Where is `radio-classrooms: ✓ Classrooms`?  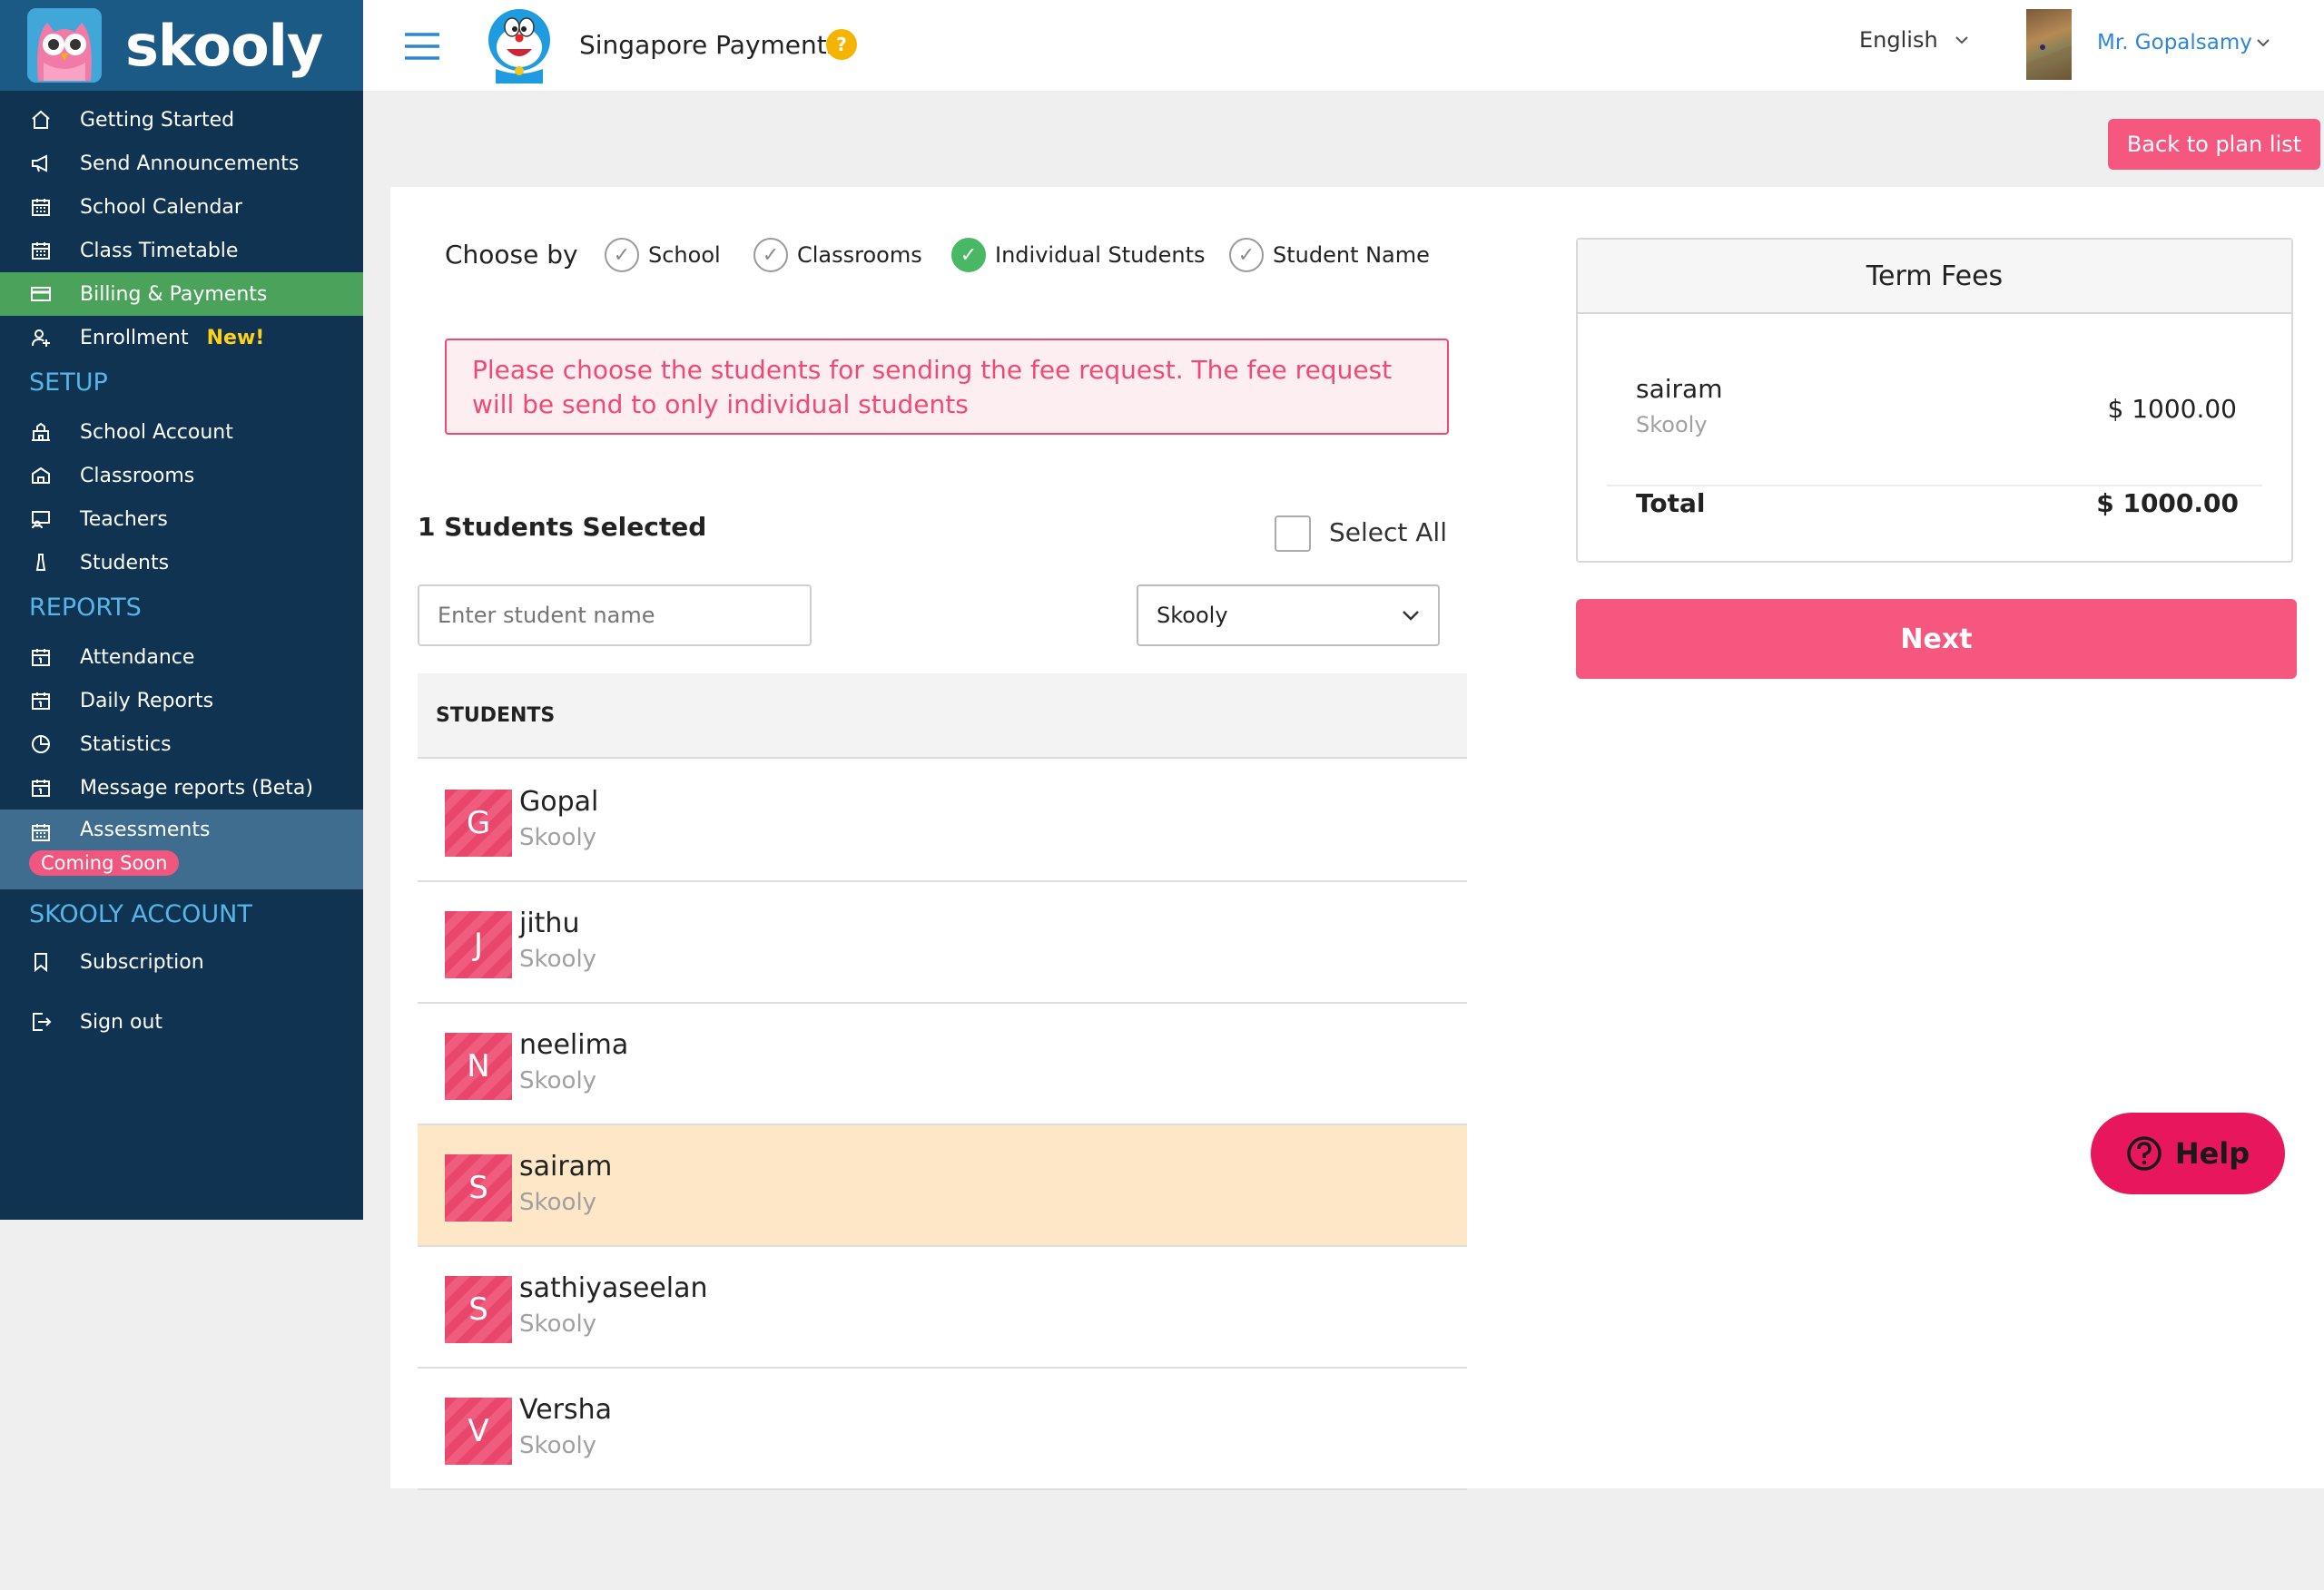 radio-classrooms: ✓ Classrooms is located at coordinates (837, 255).